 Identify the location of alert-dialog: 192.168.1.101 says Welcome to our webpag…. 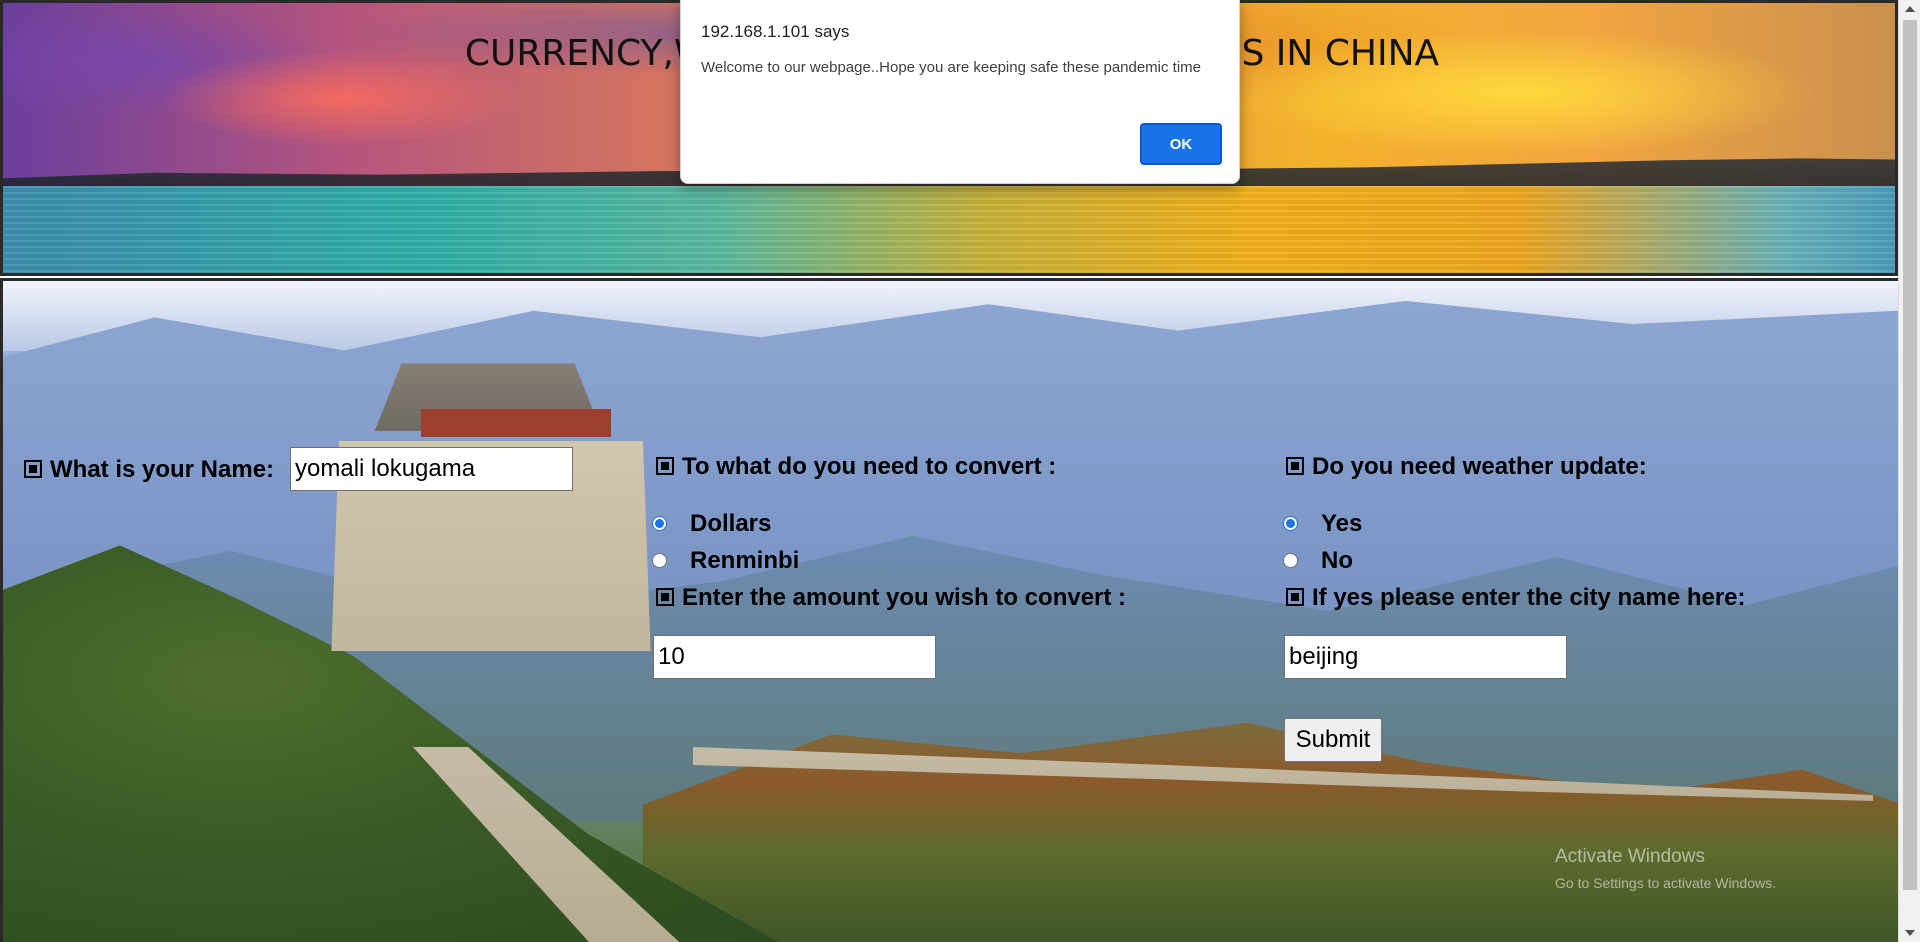
(960, 92).